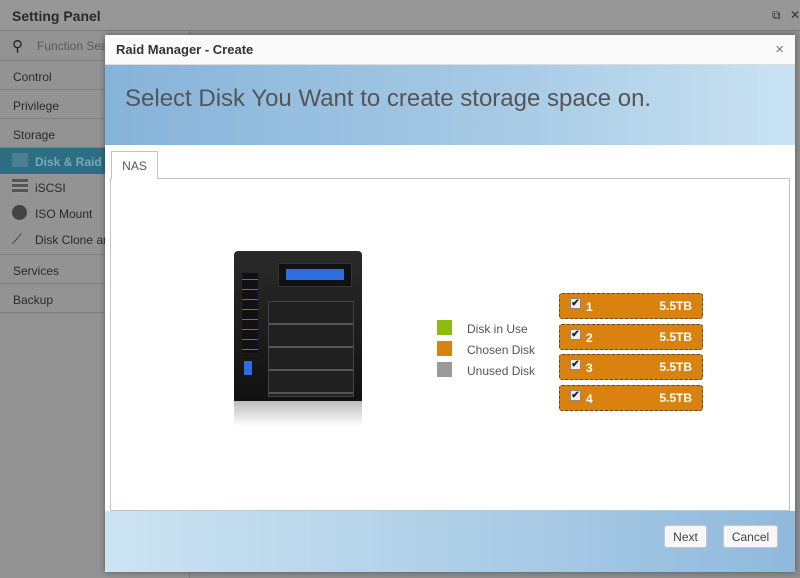 This screenshot has width=800, height=578. I want to click on dialog-title: Raid Manager - Create, so click(185, 49).